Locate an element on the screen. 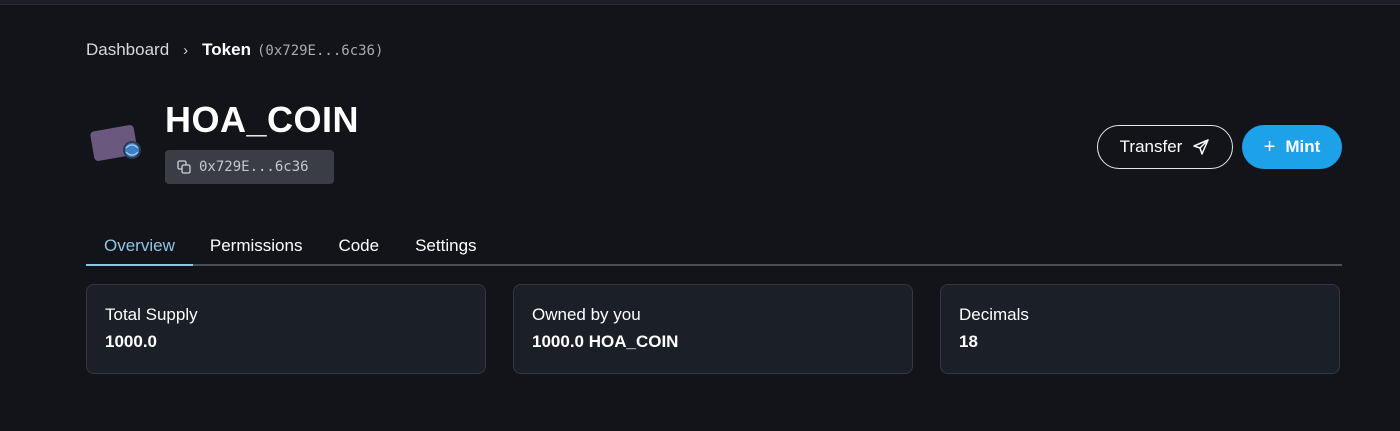  copy-icon is located at coordinates (184, 167).